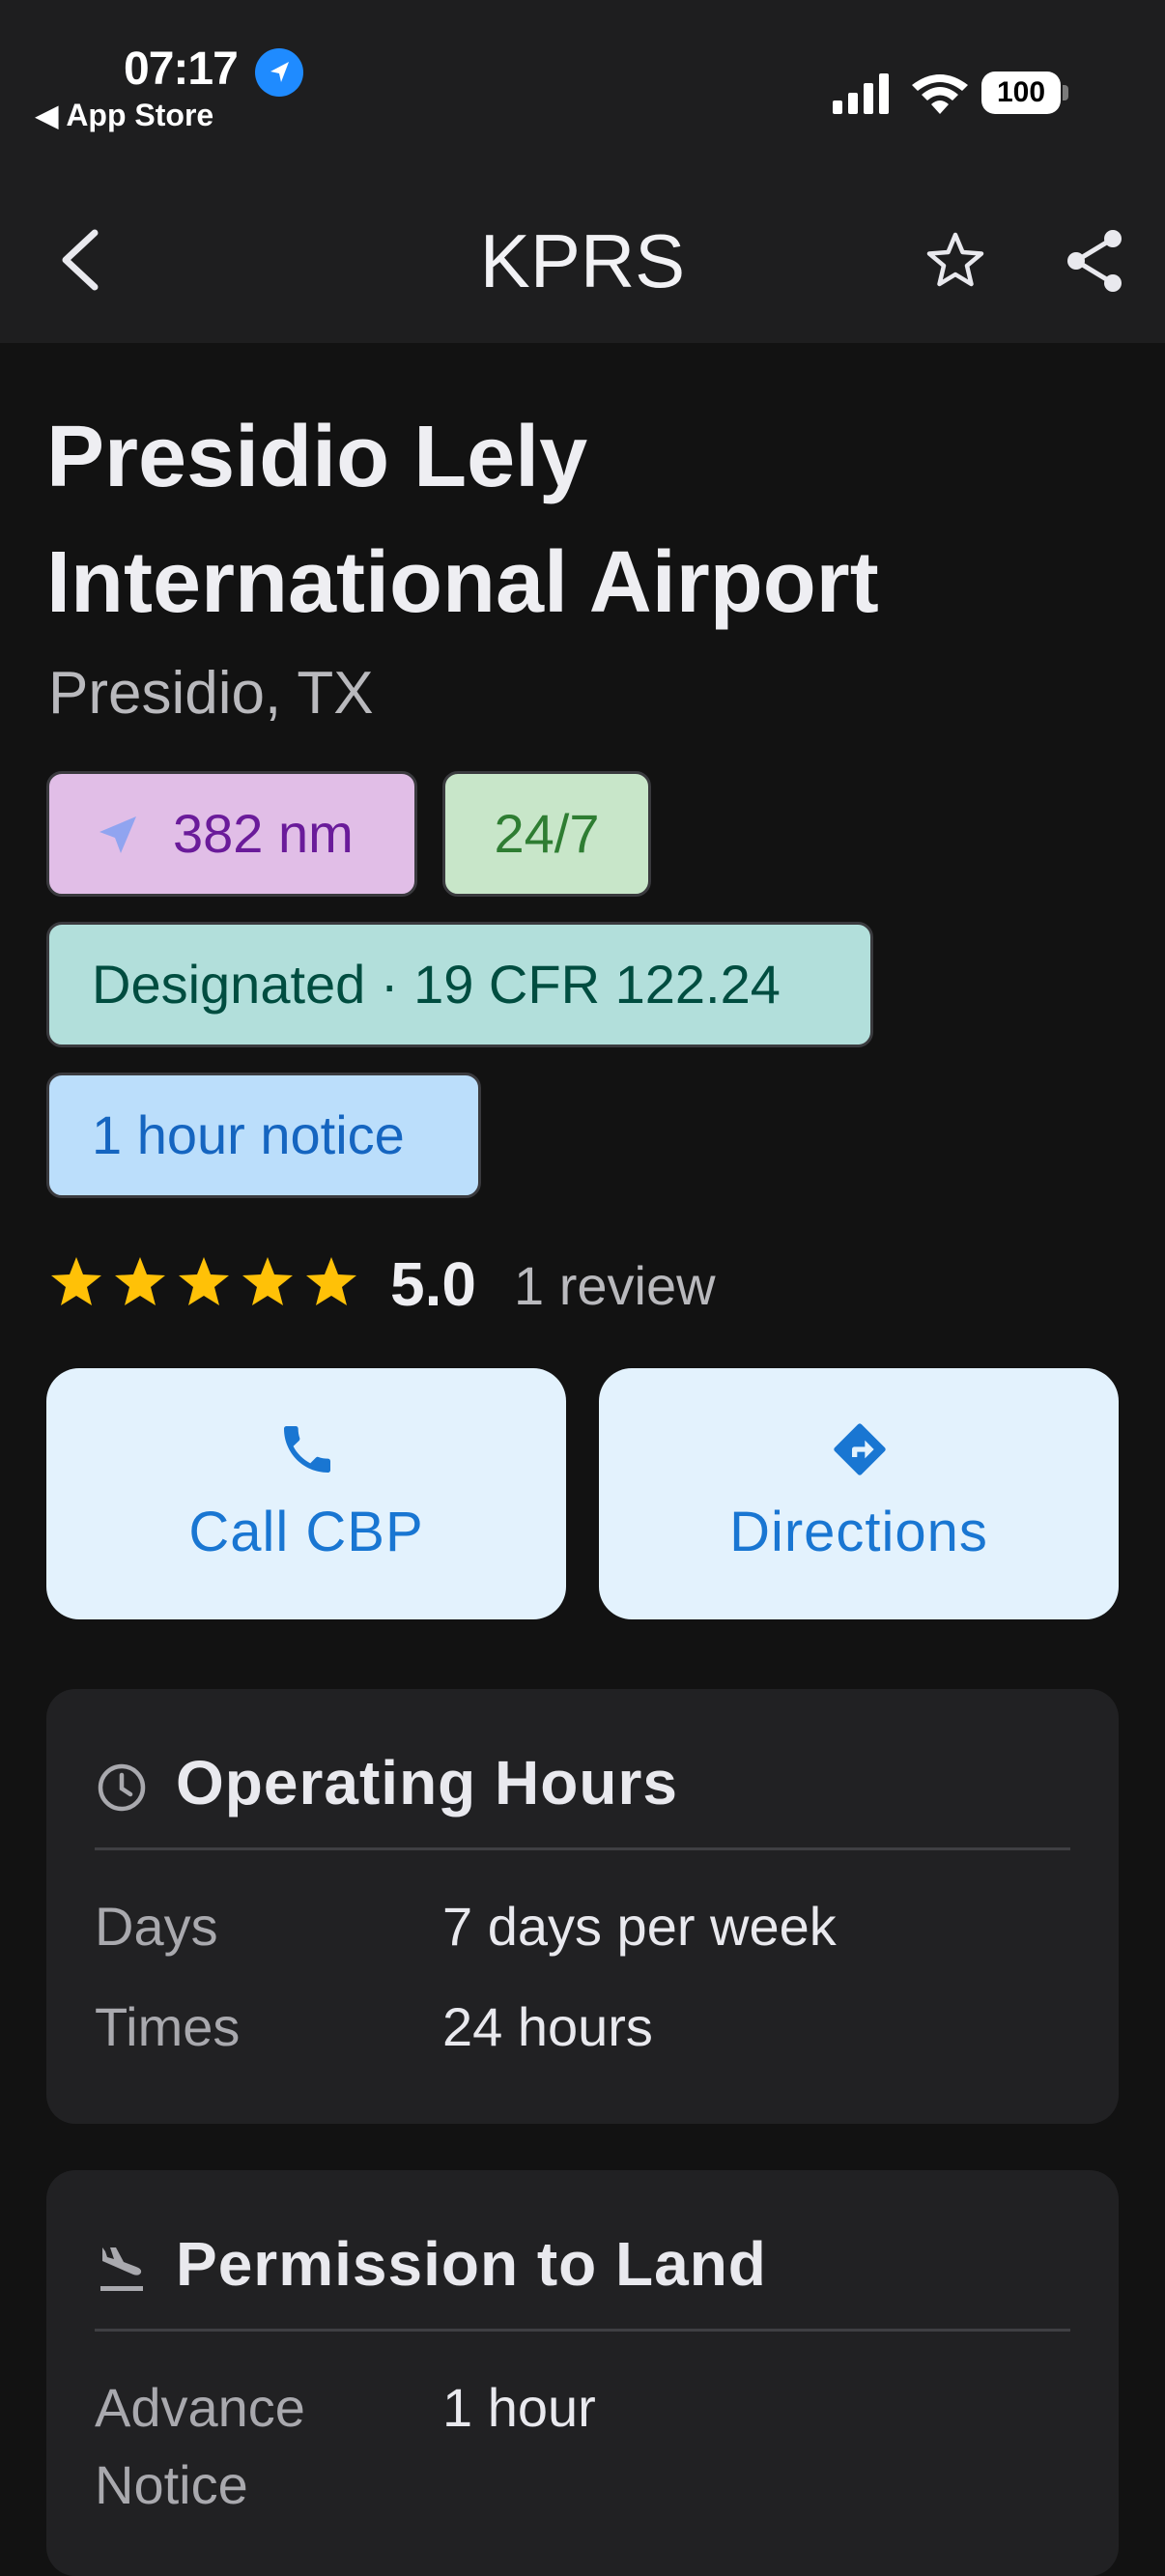  What do you see at coordinates (859, 1532) in the screenshot?
I see `directions-label: Directions` at bounding box center [859, 1532].